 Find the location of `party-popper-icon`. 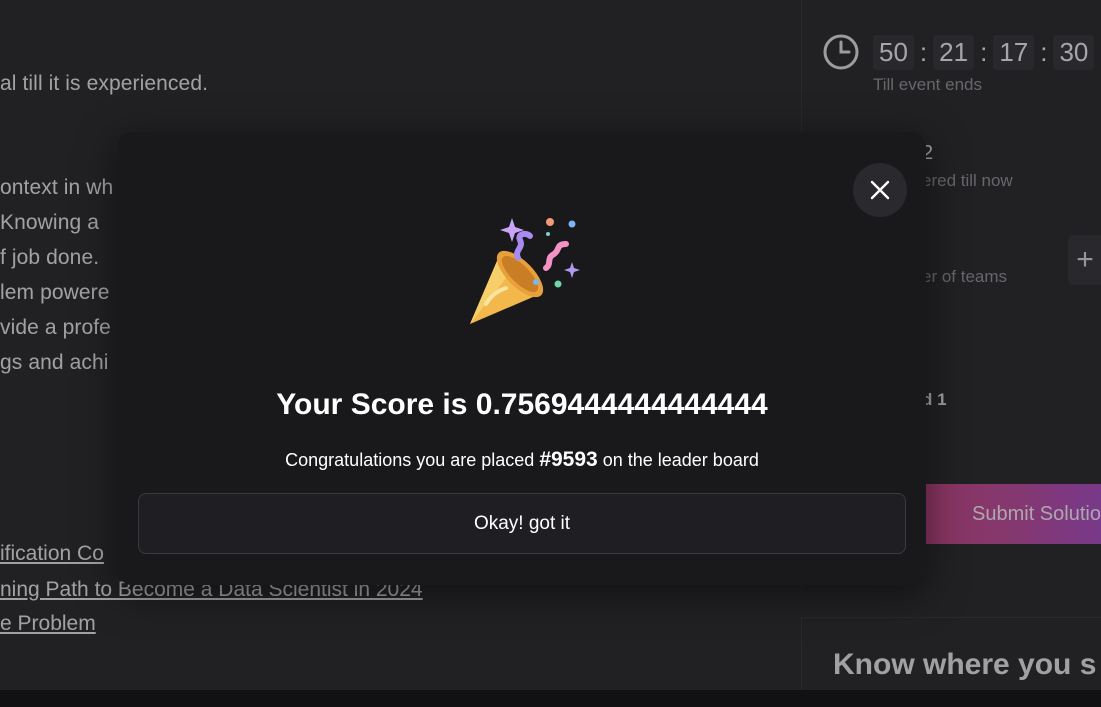

party-popper-icon is located at coordinates (525, 271).